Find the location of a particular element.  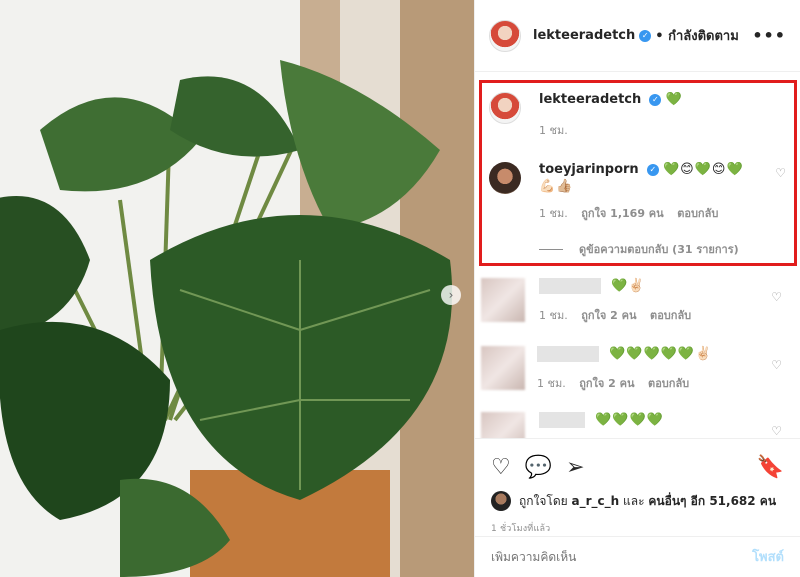

add-comment-input is located at coordinates (622, 556).